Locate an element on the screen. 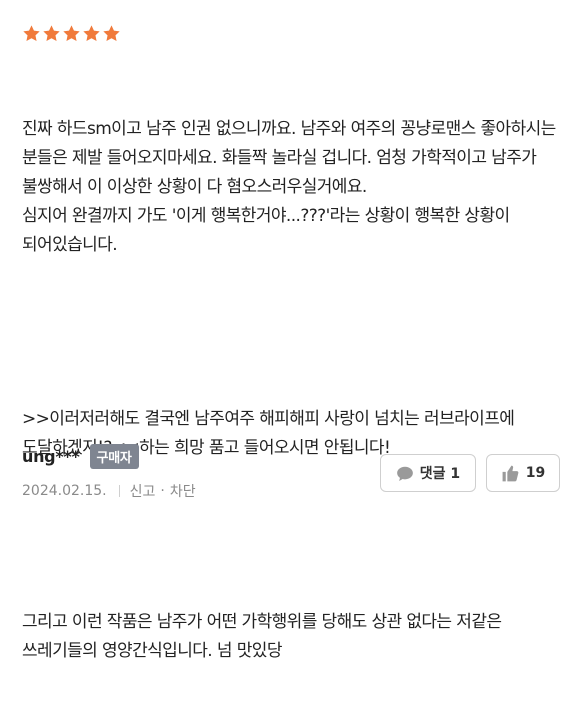 The image size is (580, 724). review-date: 2024.02.15. is located at coordinates (64, 491).